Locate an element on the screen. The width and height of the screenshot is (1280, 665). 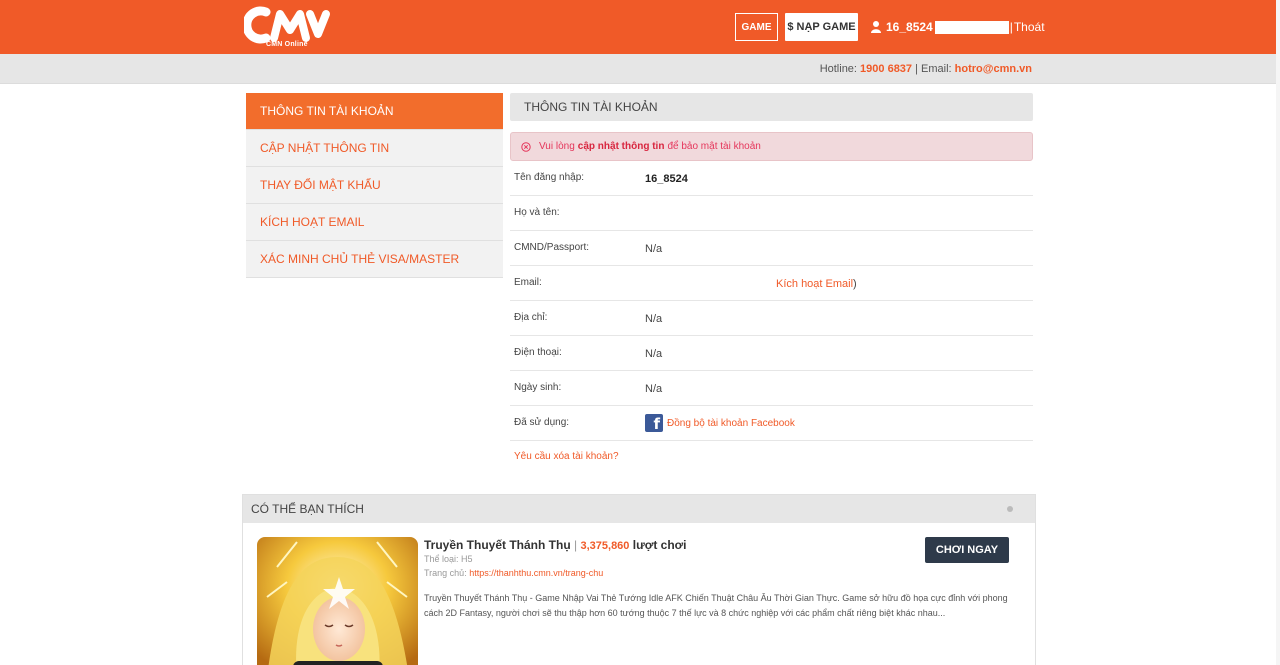
user-account: 16_8524 | Thoát is located at coordinates (958, 27).